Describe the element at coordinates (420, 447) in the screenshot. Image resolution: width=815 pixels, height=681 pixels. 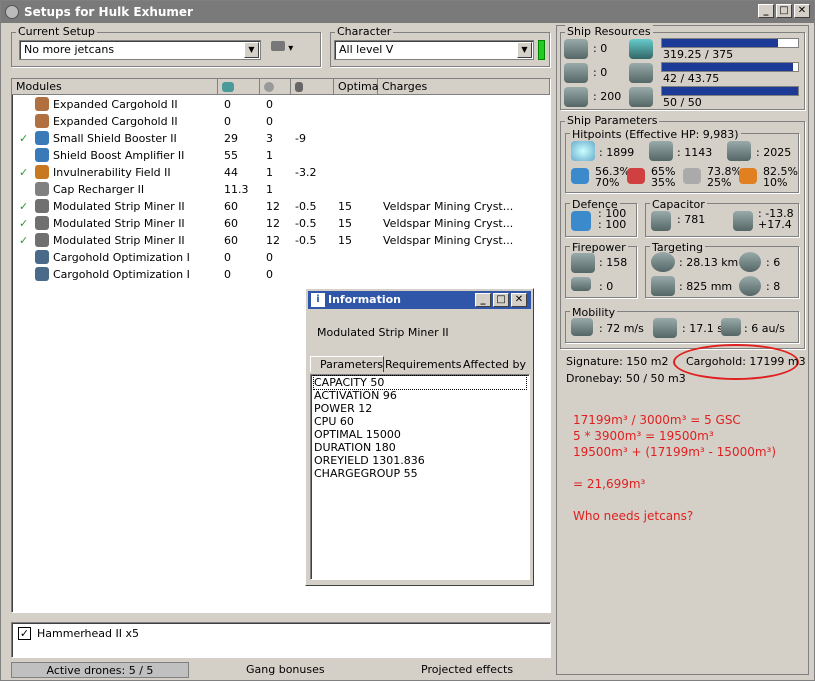
I see `list-item: DURATION 180` at that location.